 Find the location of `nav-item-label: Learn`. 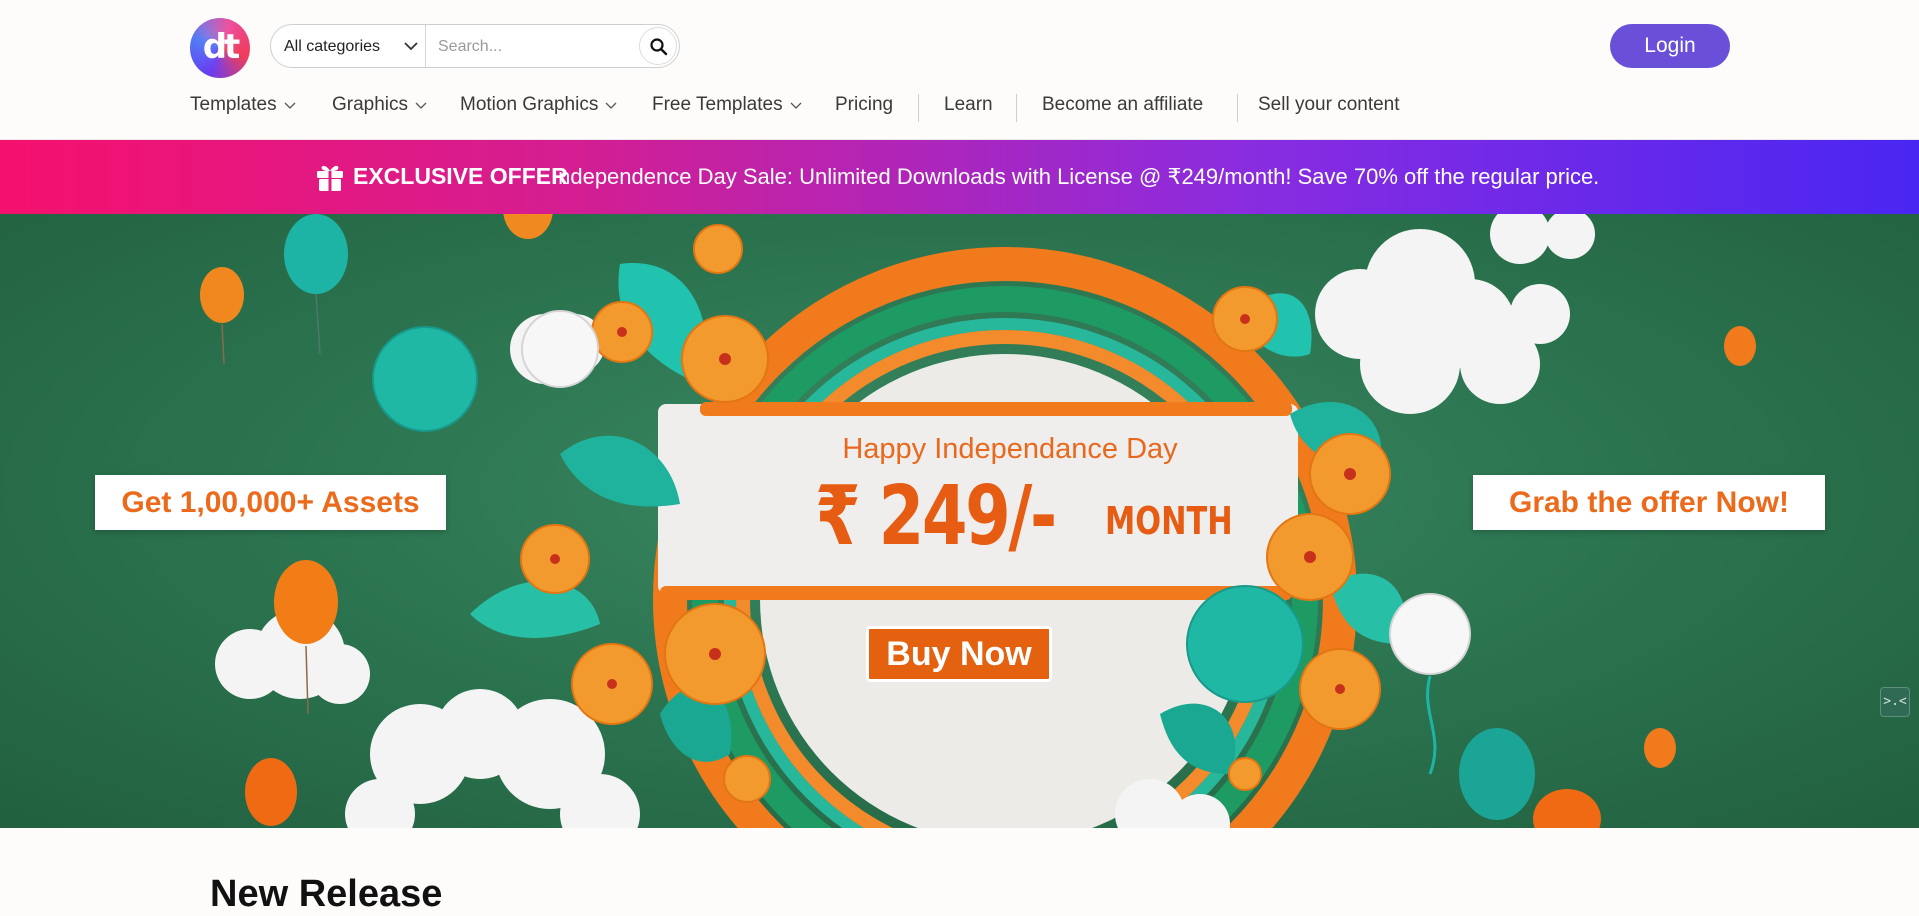

nav-item-label: Learn is located at coordinates (968, 104).